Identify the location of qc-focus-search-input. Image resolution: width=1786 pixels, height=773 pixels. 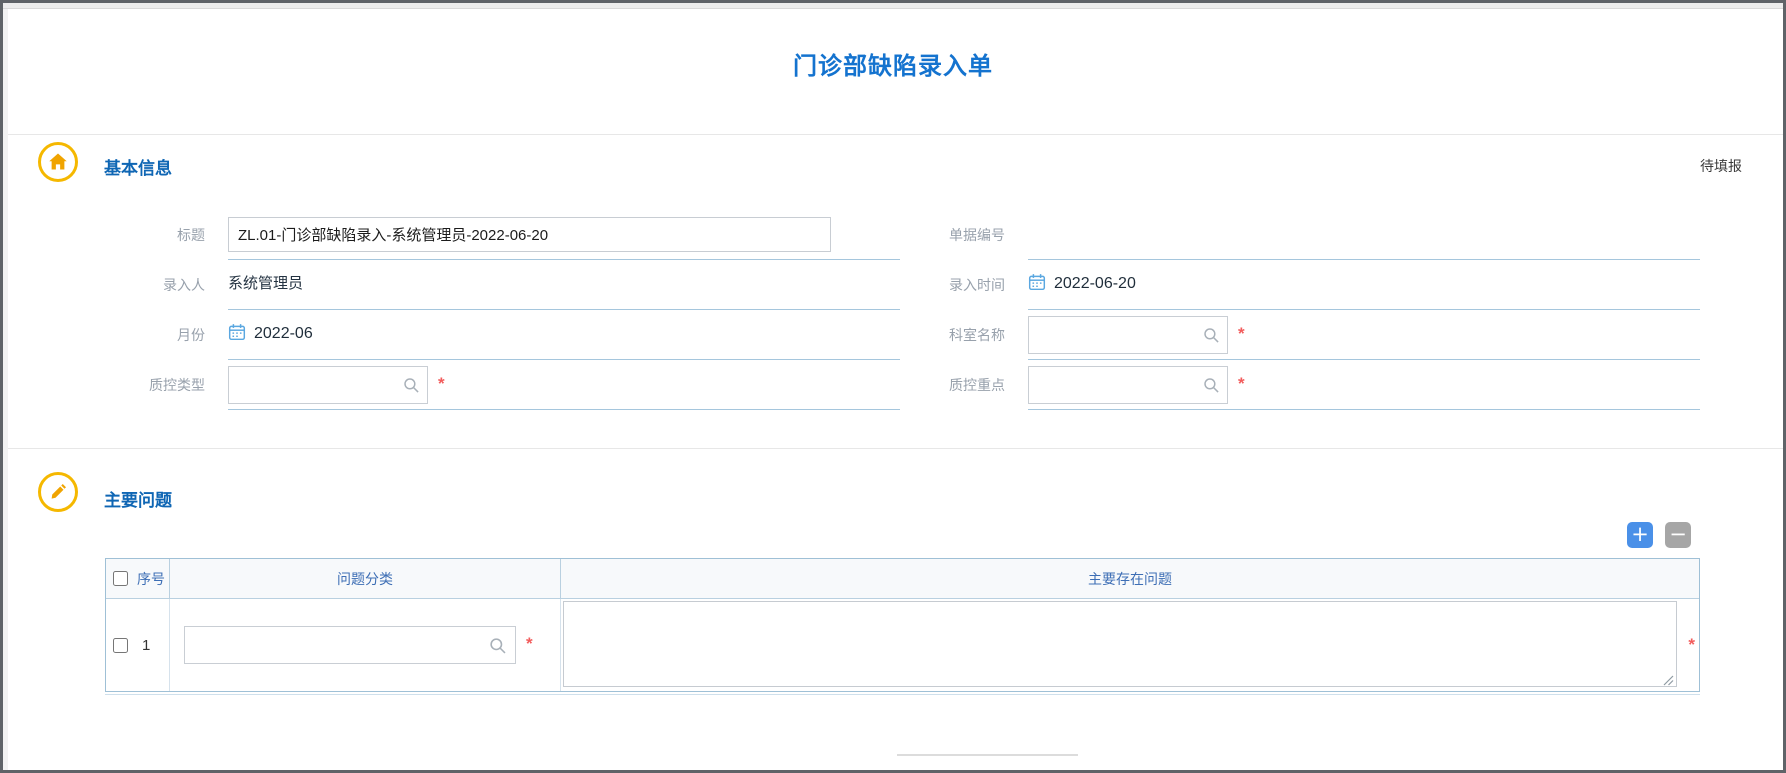
(1128, 385).